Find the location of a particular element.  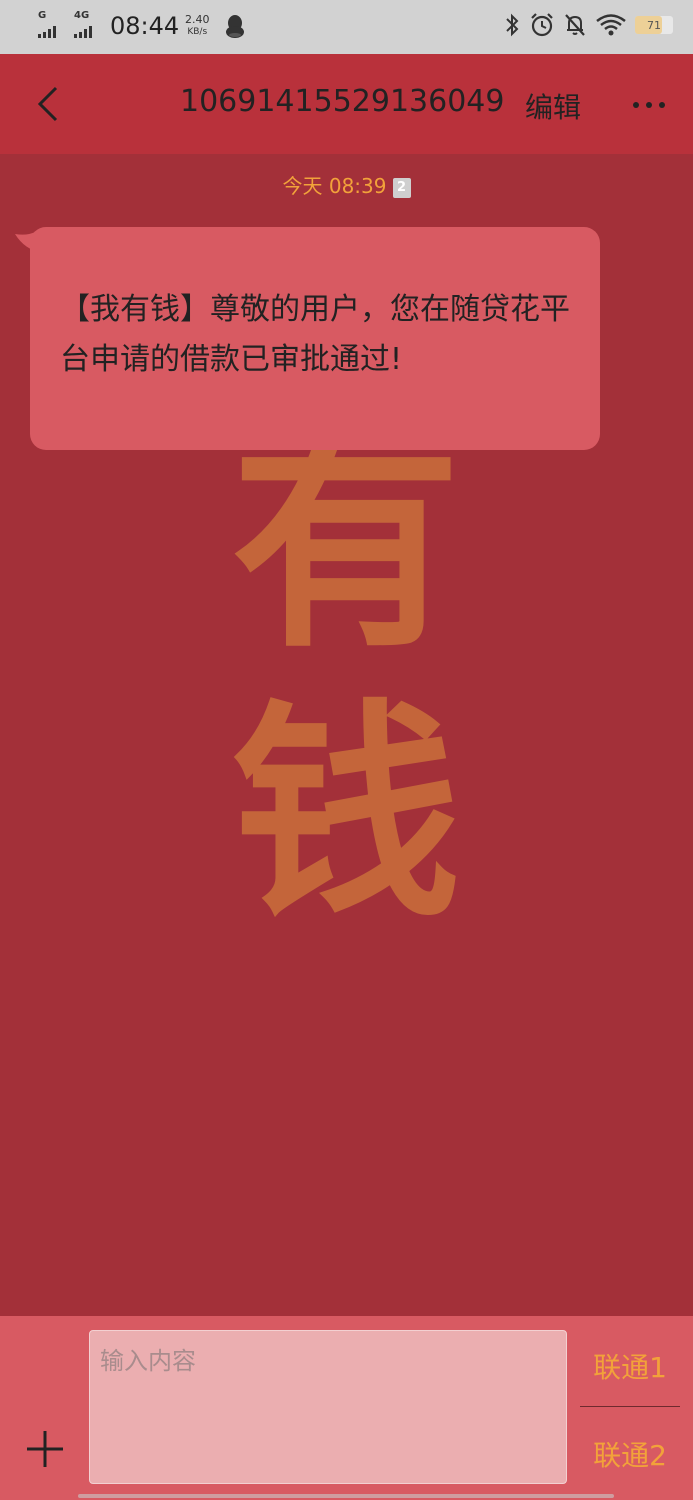

status-icons: 71 is located at coordinates (588, 25).